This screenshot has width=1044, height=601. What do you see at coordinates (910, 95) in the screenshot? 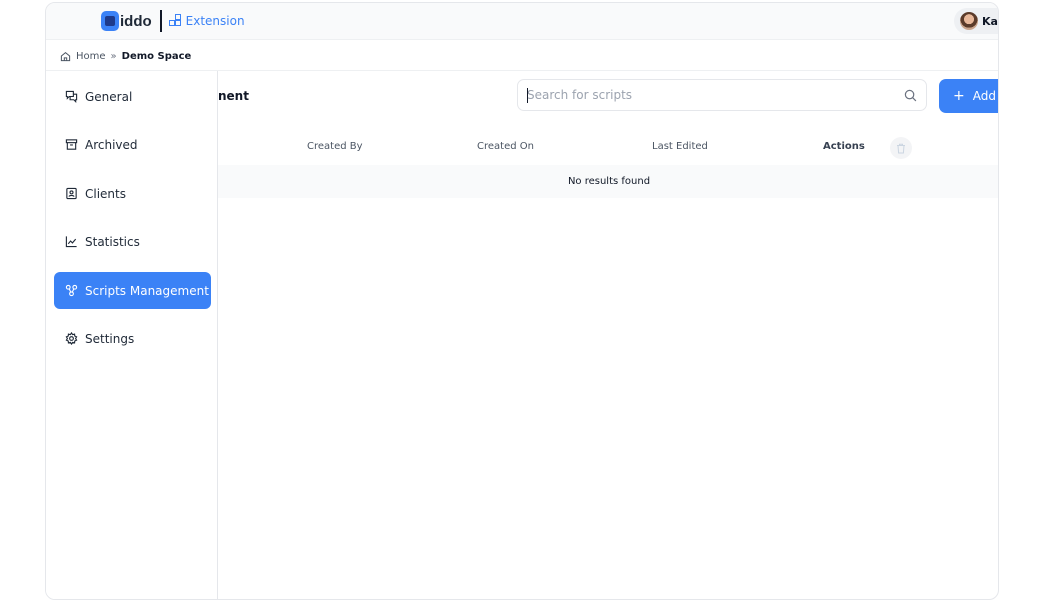
I see `search-icon` at bounding box center [910, 95].